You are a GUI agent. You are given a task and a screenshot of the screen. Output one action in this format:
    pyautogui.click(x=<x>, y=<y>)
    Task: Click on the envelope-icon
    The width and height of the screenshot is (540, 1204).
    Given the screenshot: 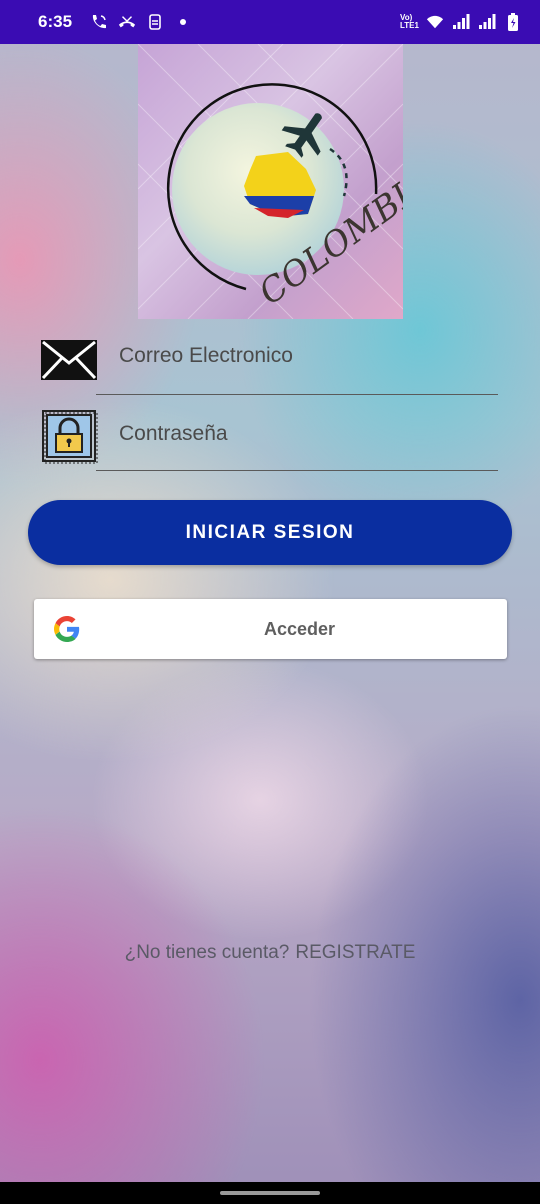 What is the action you would take?
    pyautogui.click(x=69, y=365)
    